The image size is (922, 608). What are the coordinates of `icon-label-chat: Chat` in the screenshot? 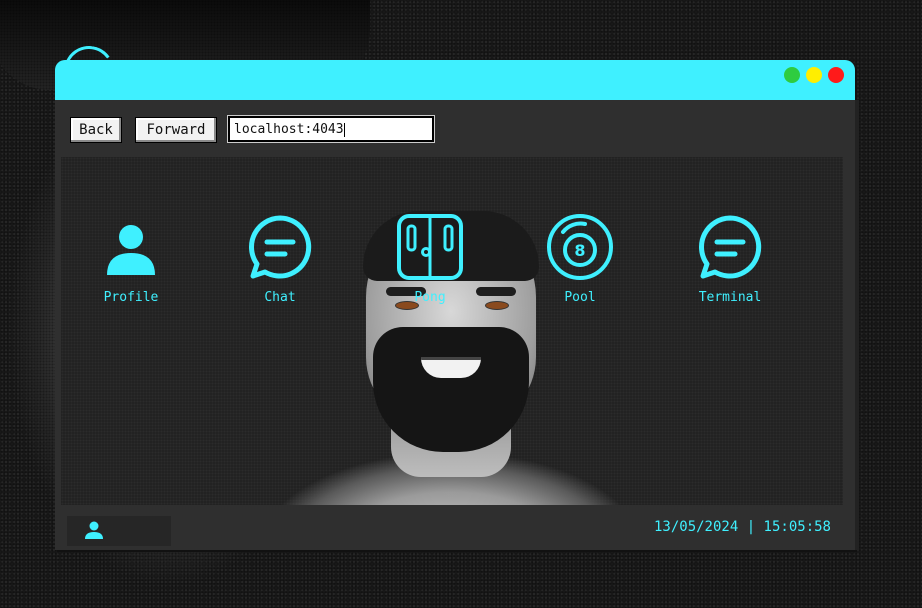 It's located at (280, 297).